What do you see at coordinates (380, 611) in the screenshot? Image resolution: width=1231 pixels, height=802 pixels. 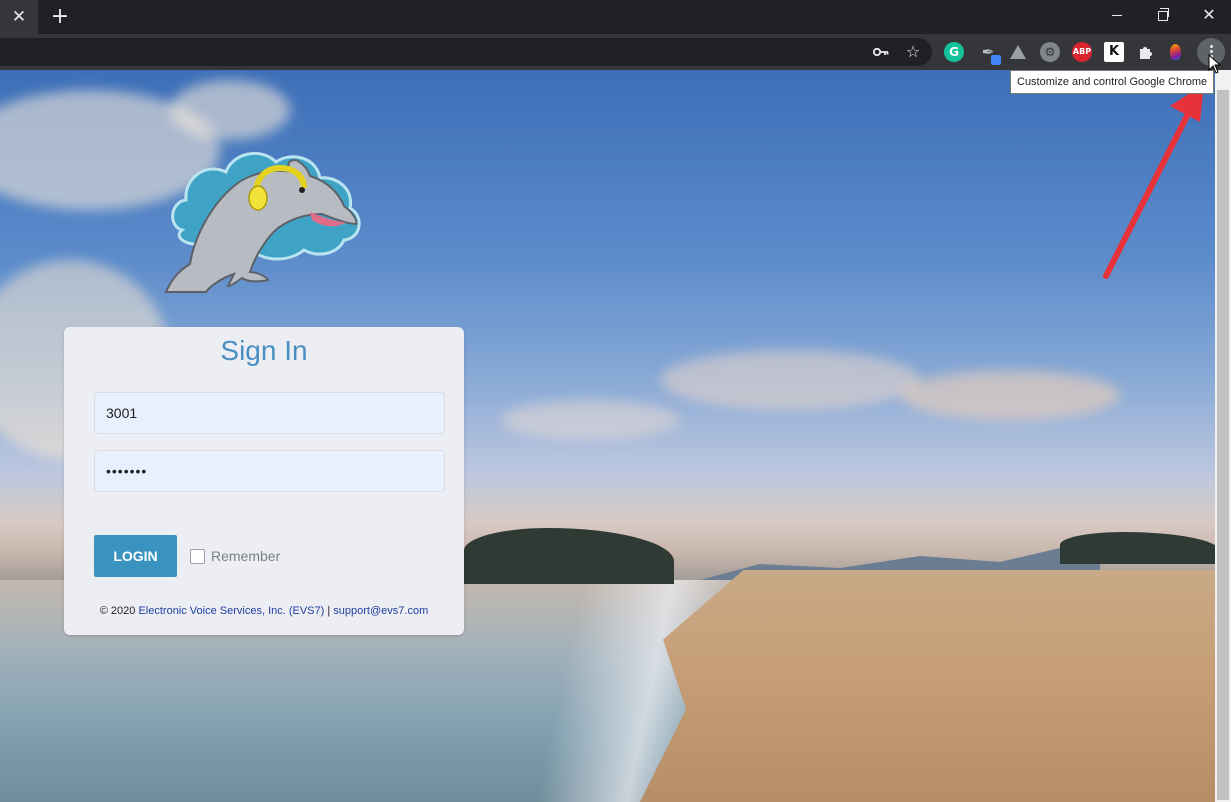 I see `support-email-link: support@evs7.com` at bounding box center [380, 611].